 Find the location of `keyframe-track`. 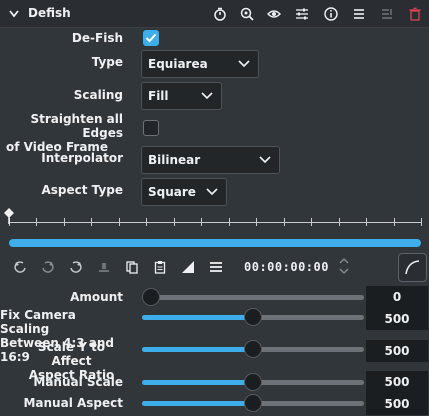

keyframe-track is located at coordinates (215, 243).